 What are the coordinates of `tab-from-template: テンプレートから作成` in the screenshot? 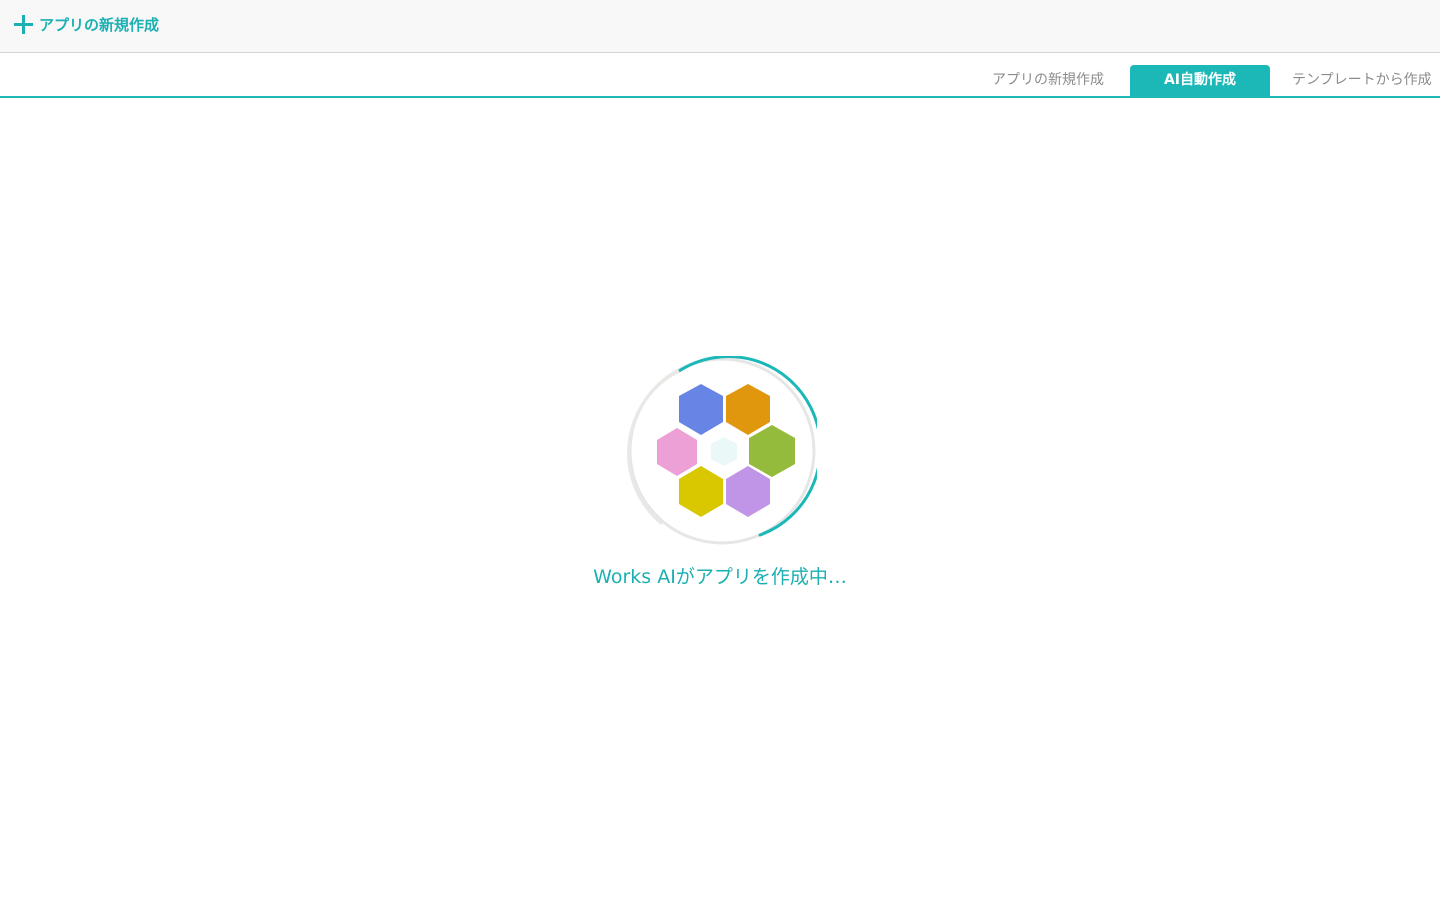 It's located at (1360, 80).